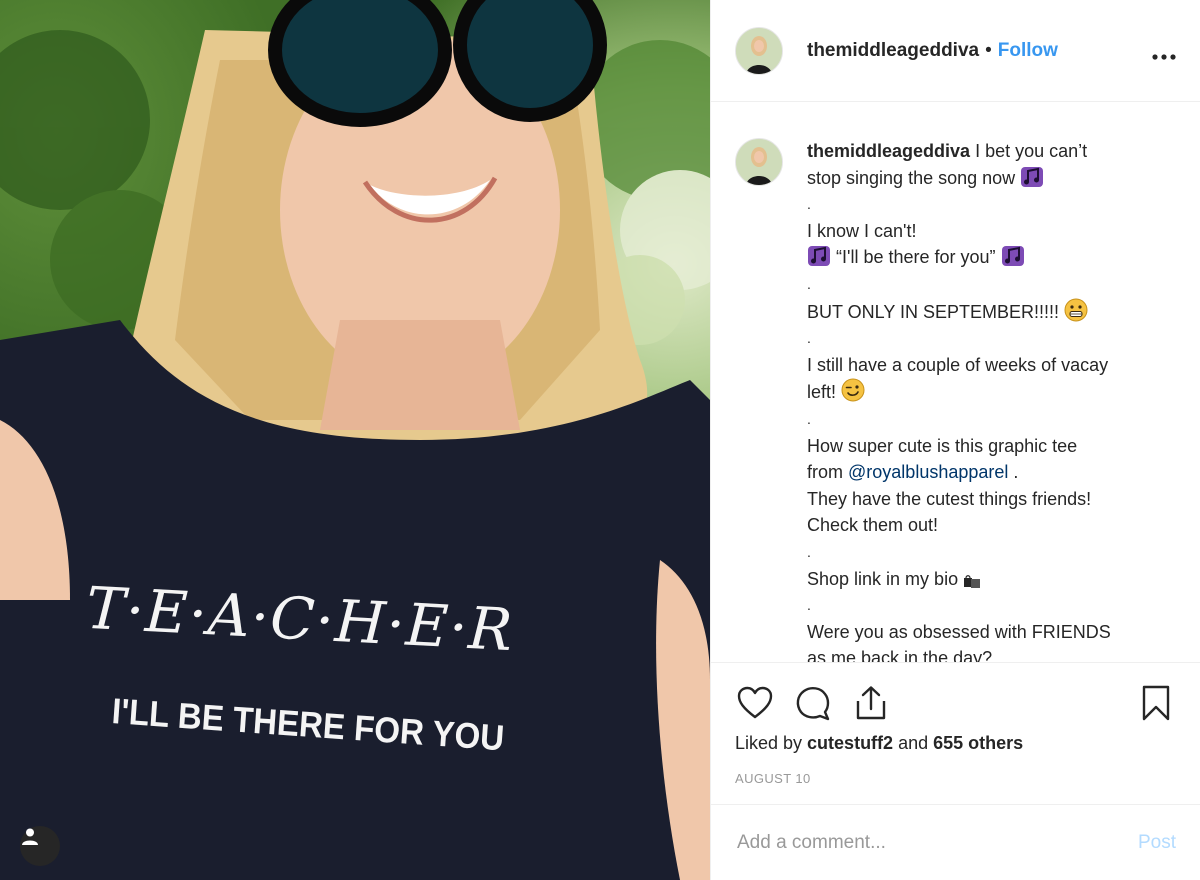 The width and height of the screenshot is (1200, 880). Describe the element at coordinates (1076, 310) in the screenshot. I see `grimacing-face-icon` at that location.